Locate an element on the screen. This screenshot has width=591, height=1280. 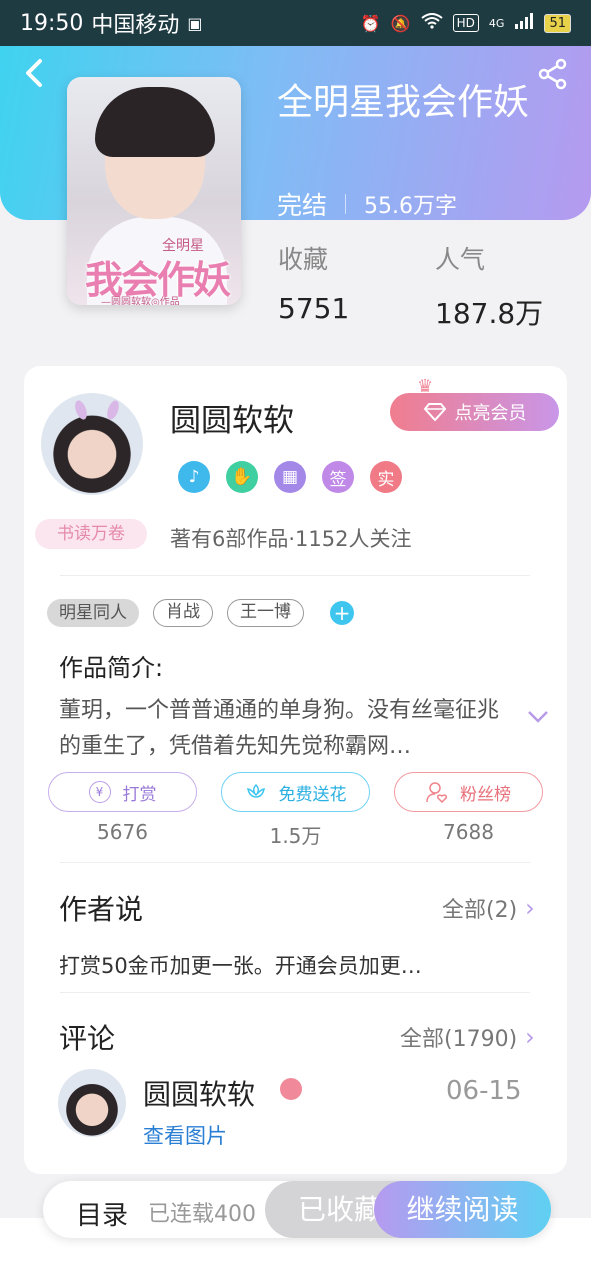
intro-title: 作品简介: is located at coordinates (111, 668).